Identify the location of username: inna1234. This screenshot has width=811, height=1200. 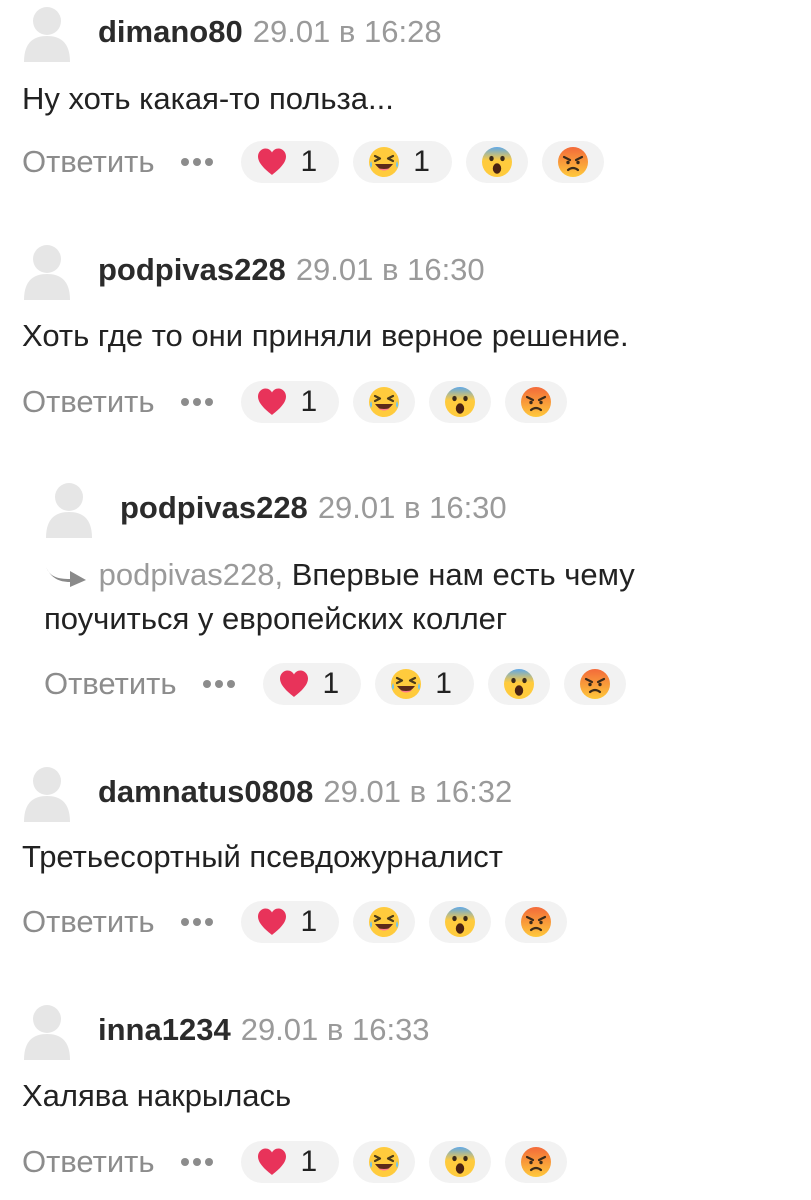
(164, 1029).